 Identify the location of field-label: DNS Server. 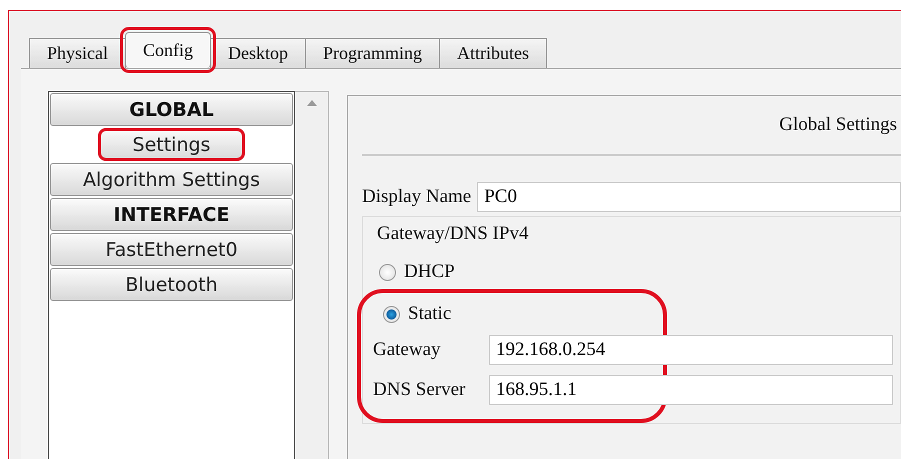
(419, 390).